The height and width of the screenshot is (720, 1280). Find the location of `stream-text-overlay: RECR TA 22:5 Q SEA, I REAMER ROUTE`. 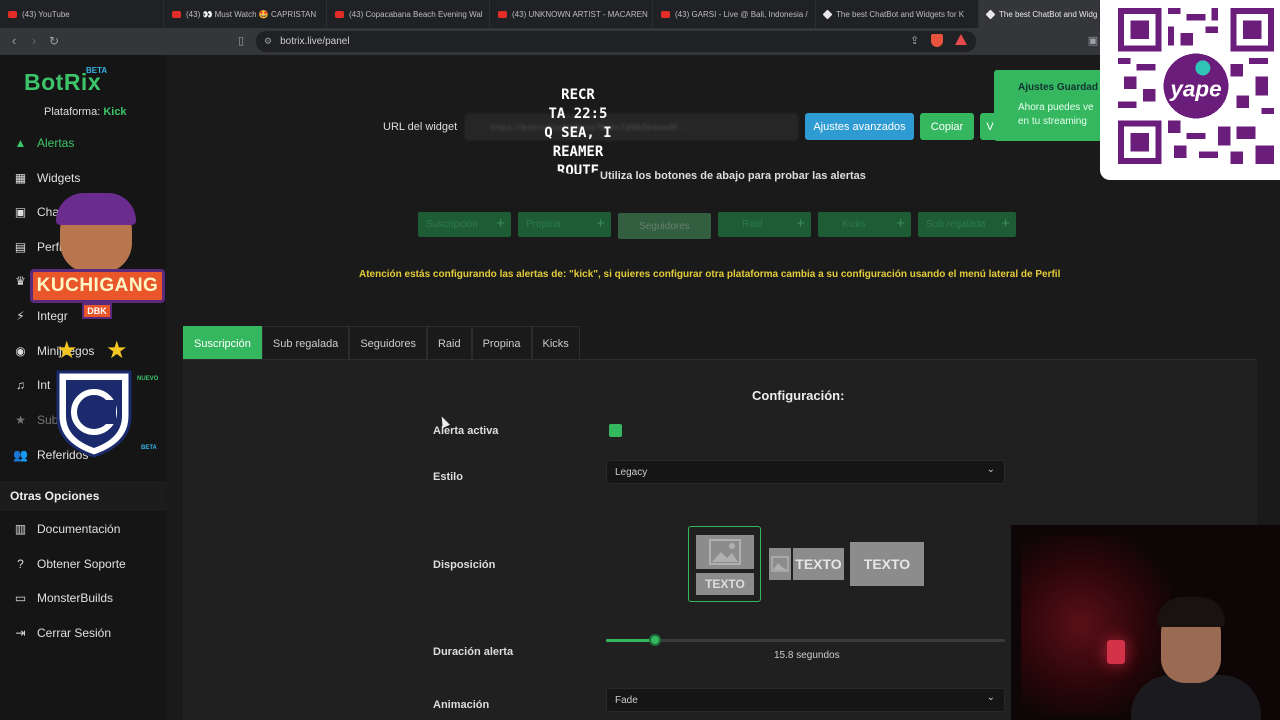

stream-text-overlay: RECR TA 22:5 Q SEA, I REAMER ROUTE is located at coordinates (578, 130).